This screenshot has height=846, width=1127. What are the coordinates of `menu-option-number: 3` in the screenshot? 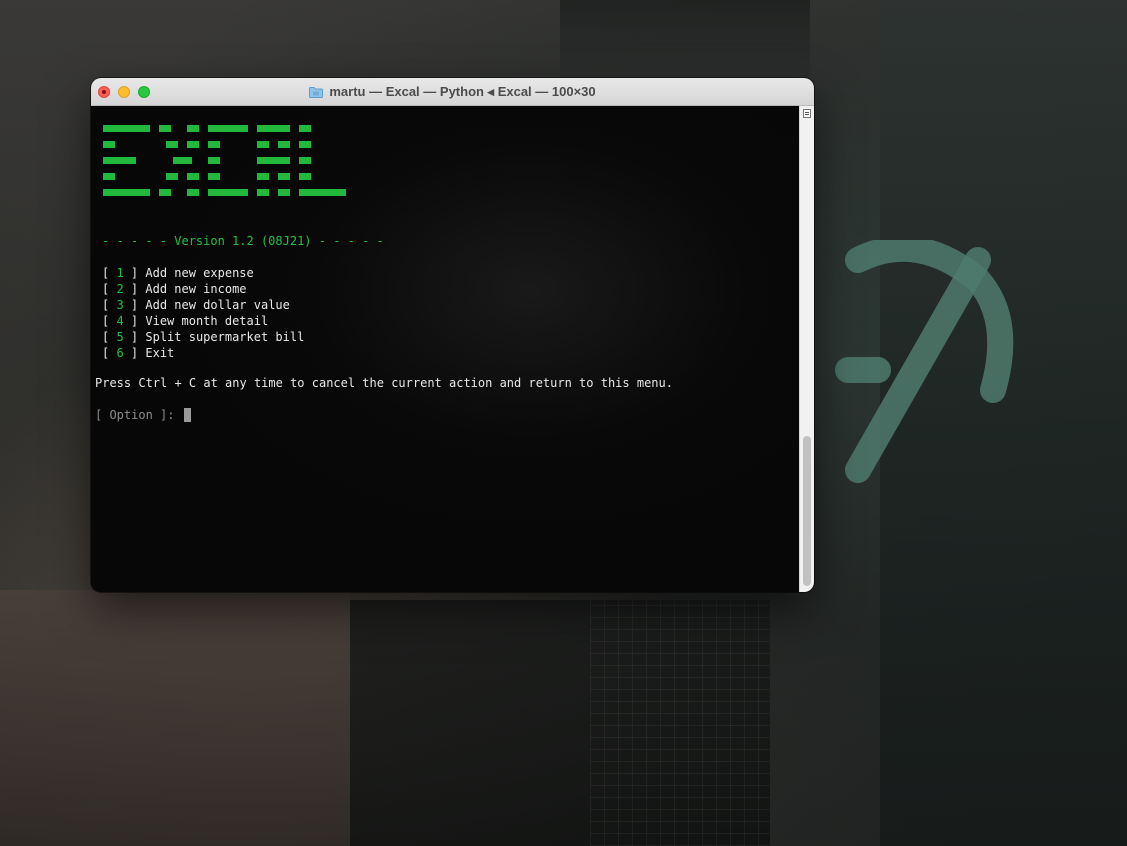 It's located at (120, 305).